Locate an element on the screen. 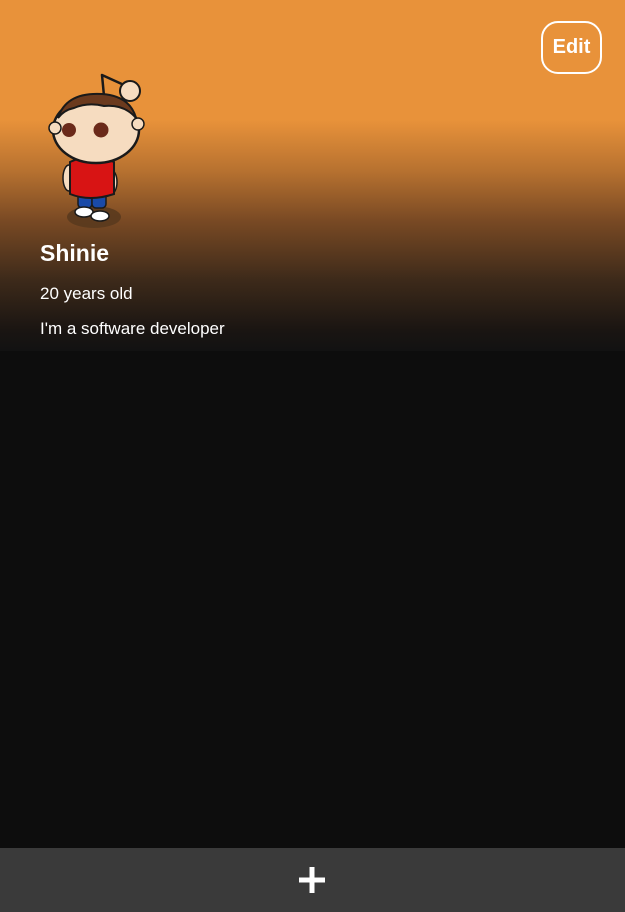 The width and height of the screenshot is (625, 912). avatar is located at coordinates (99, 152).